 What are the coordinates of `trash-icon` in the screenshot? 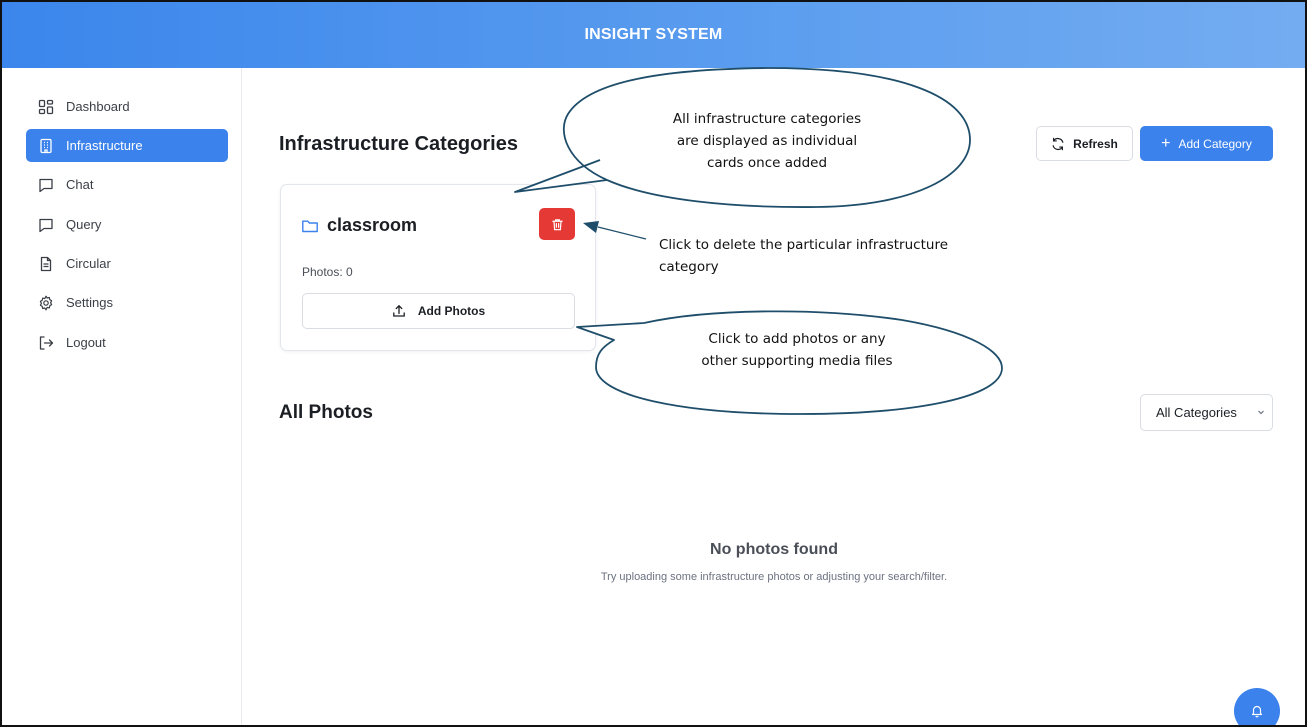 It's located at (557, 224).